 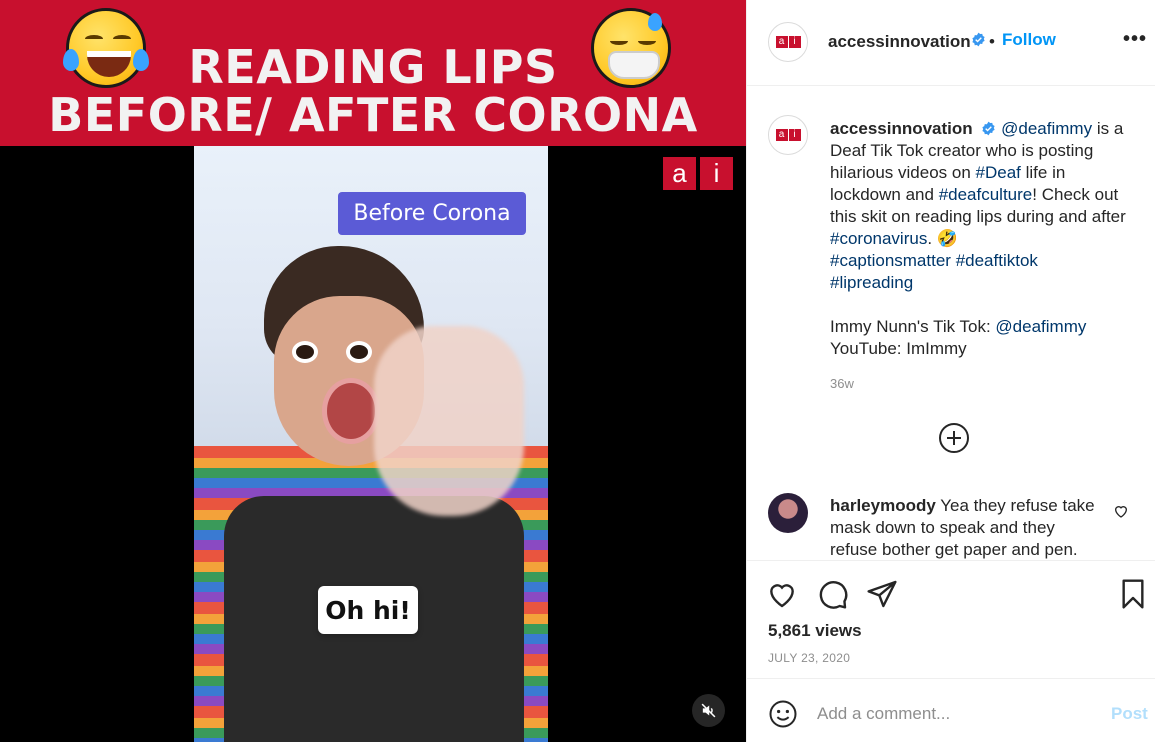 What do you see at coordinates (901, 128) in the screenshot?
I see `caption-username: accessinnovation` at bounding box center [901, 128].